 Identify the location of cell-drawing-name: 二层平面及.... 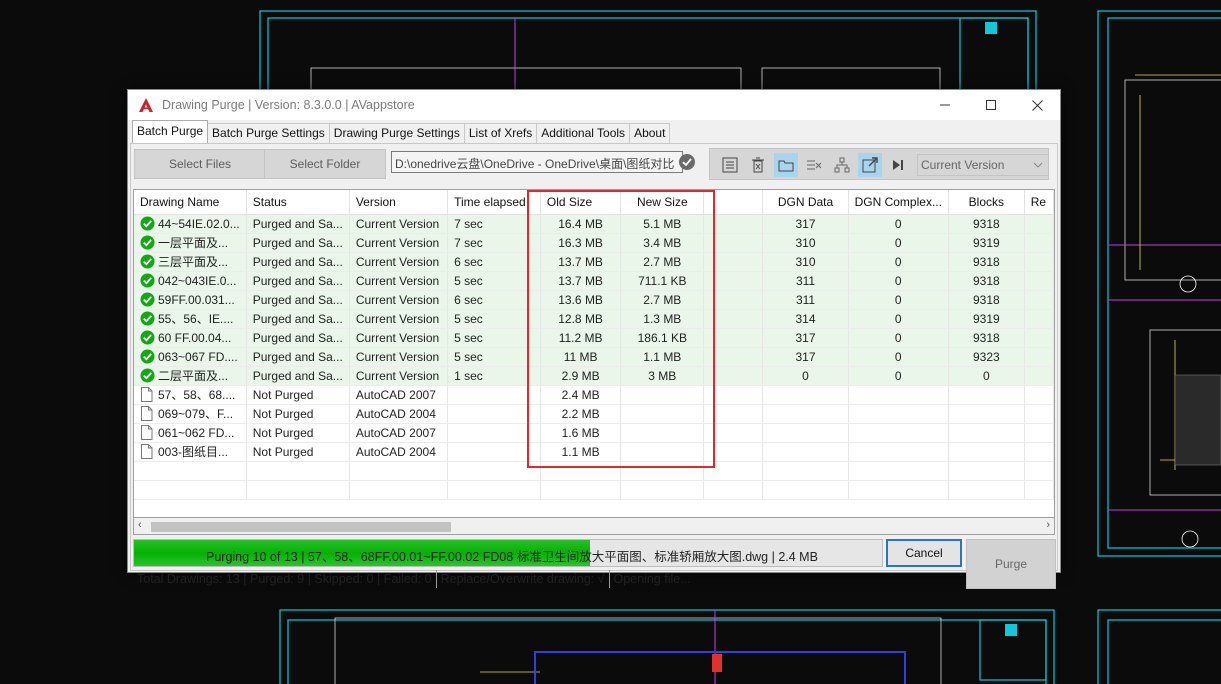
(190, 376).